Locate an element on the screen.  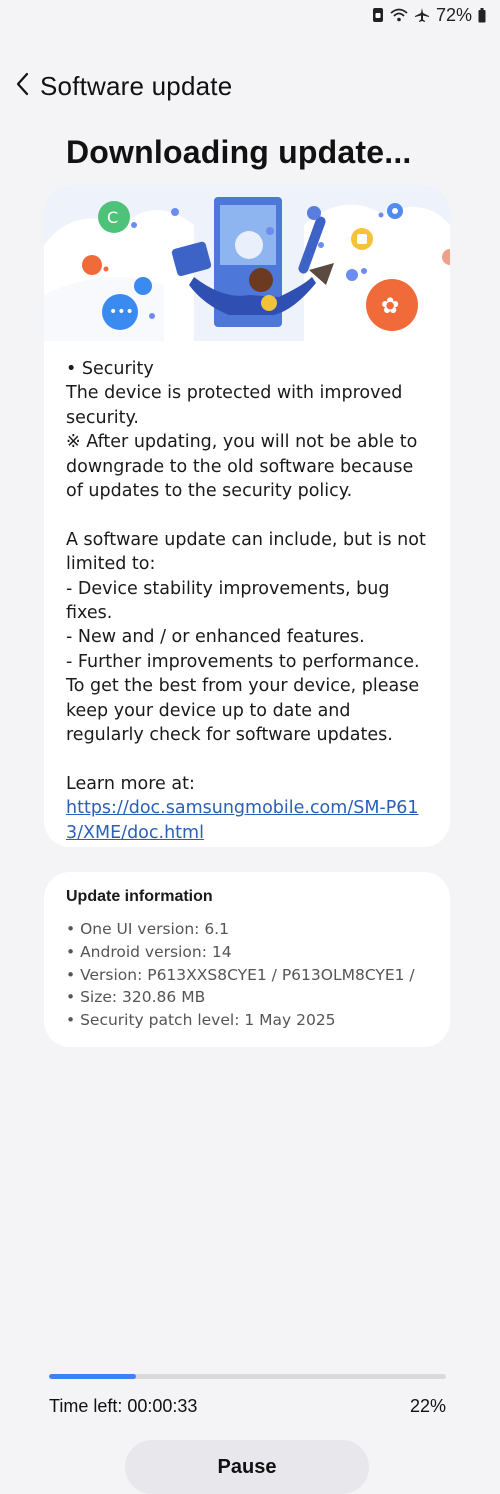
list-item: • Size: 320.86 MB is located at coordinates (136, 997).